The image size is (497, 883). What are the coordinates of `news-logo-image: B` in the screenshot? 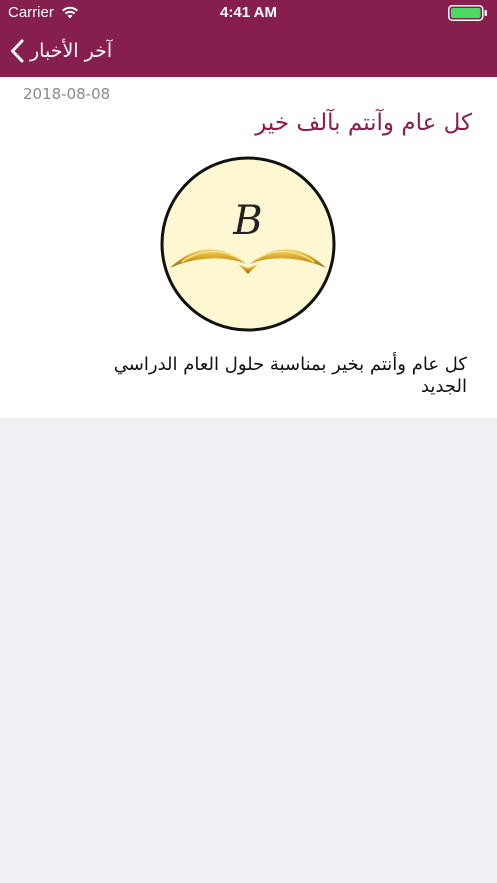 It's located at (248, 244).